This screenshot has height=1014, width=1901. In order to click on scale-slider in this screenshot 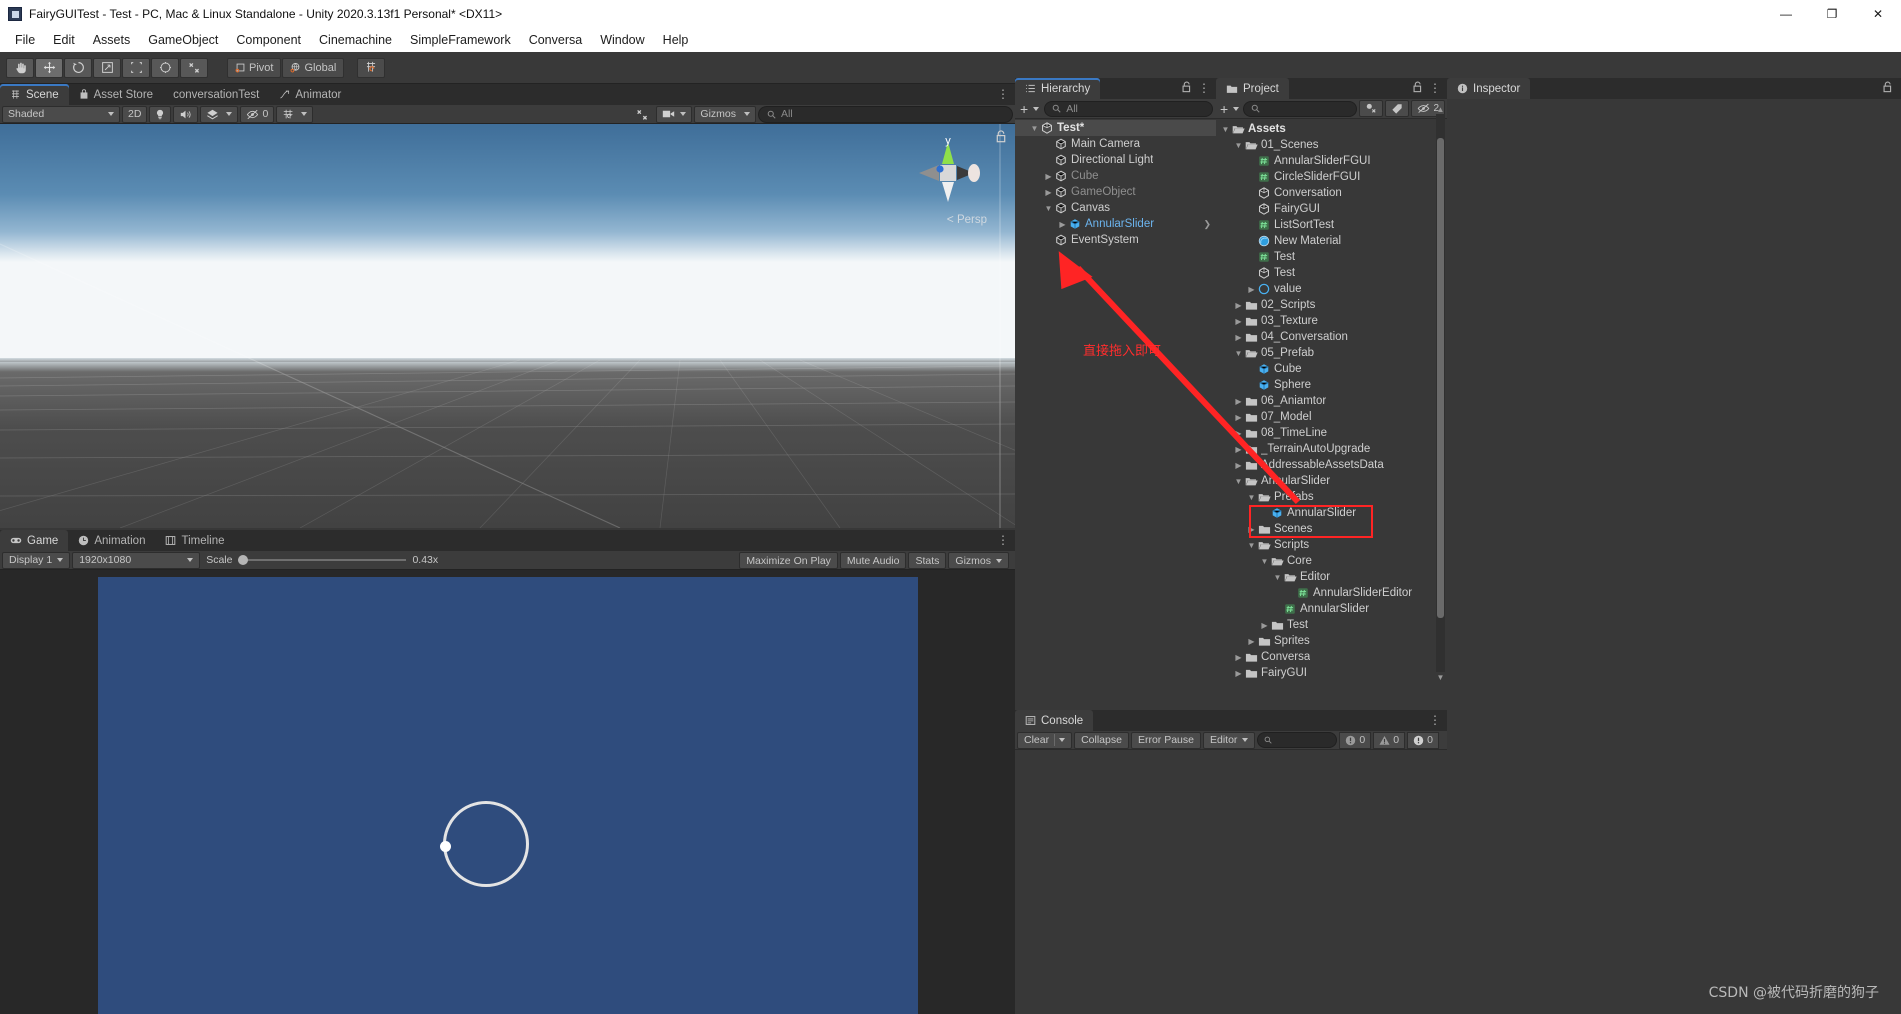, I will do `click(322, 560)`.